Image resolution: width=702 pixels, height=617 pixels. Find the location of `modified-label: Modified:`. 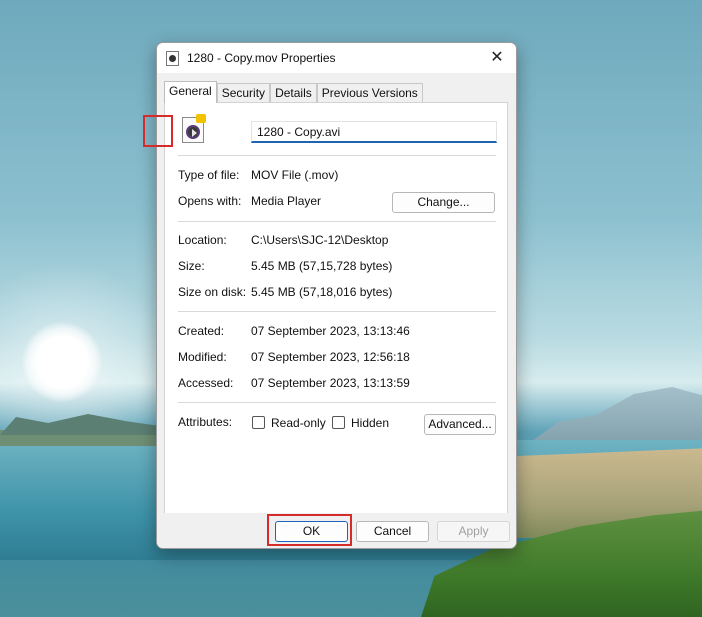

modified-label: Modified: is located at coordinates (202, 357).